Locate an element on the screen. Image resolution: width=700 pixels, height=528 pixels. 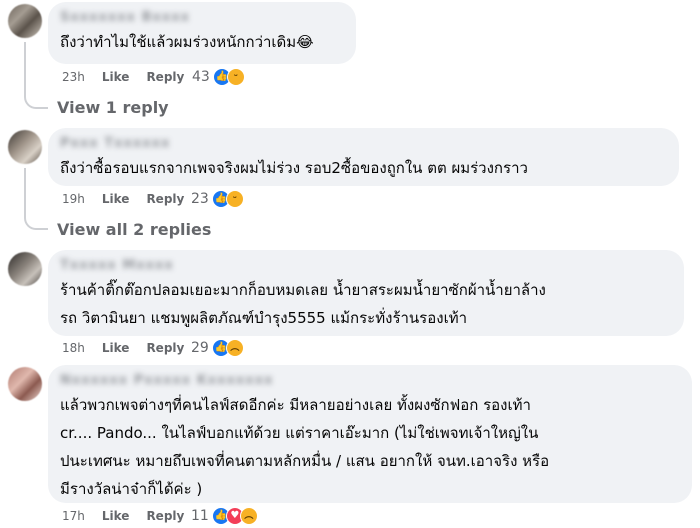
reaction-count: 11 is located at coordinates (200, 516).